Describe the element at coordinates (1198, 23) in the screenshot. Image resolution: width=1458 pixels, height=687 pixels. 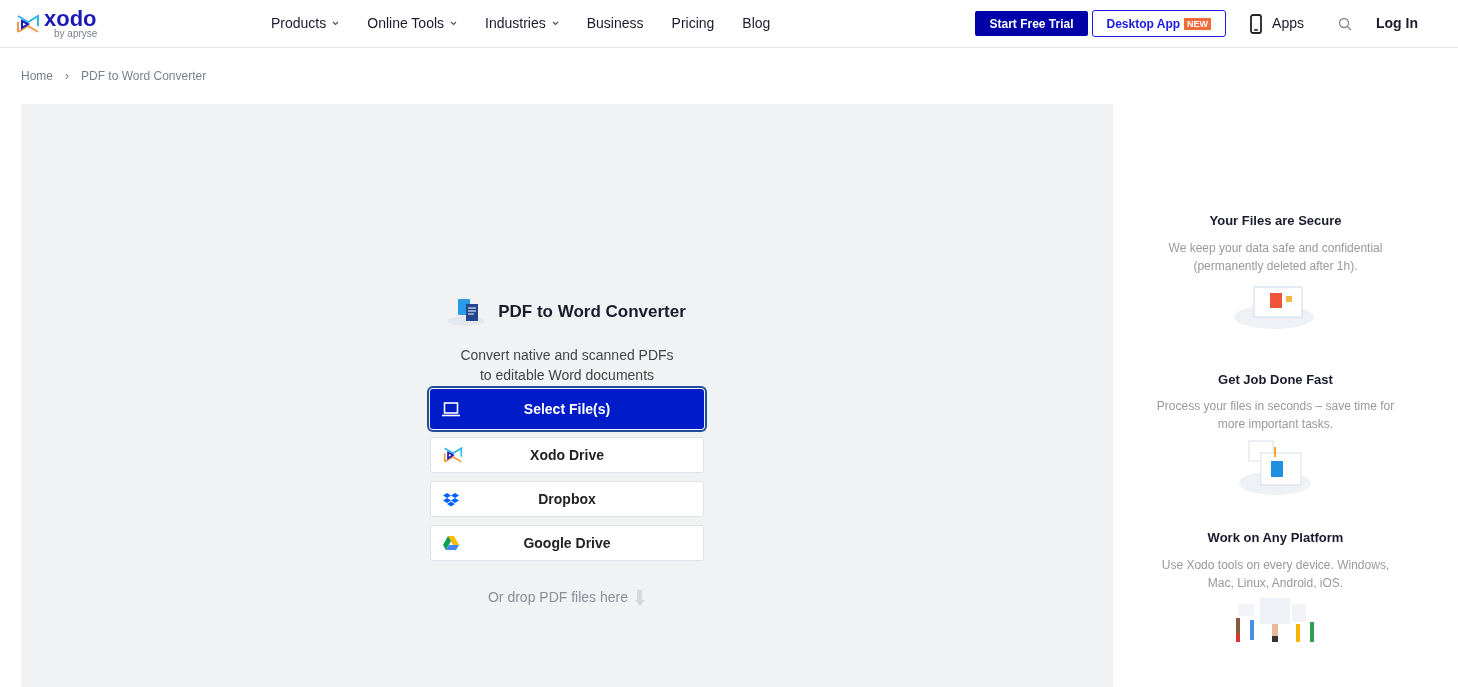
I see `new-badge: NEW` at that location.